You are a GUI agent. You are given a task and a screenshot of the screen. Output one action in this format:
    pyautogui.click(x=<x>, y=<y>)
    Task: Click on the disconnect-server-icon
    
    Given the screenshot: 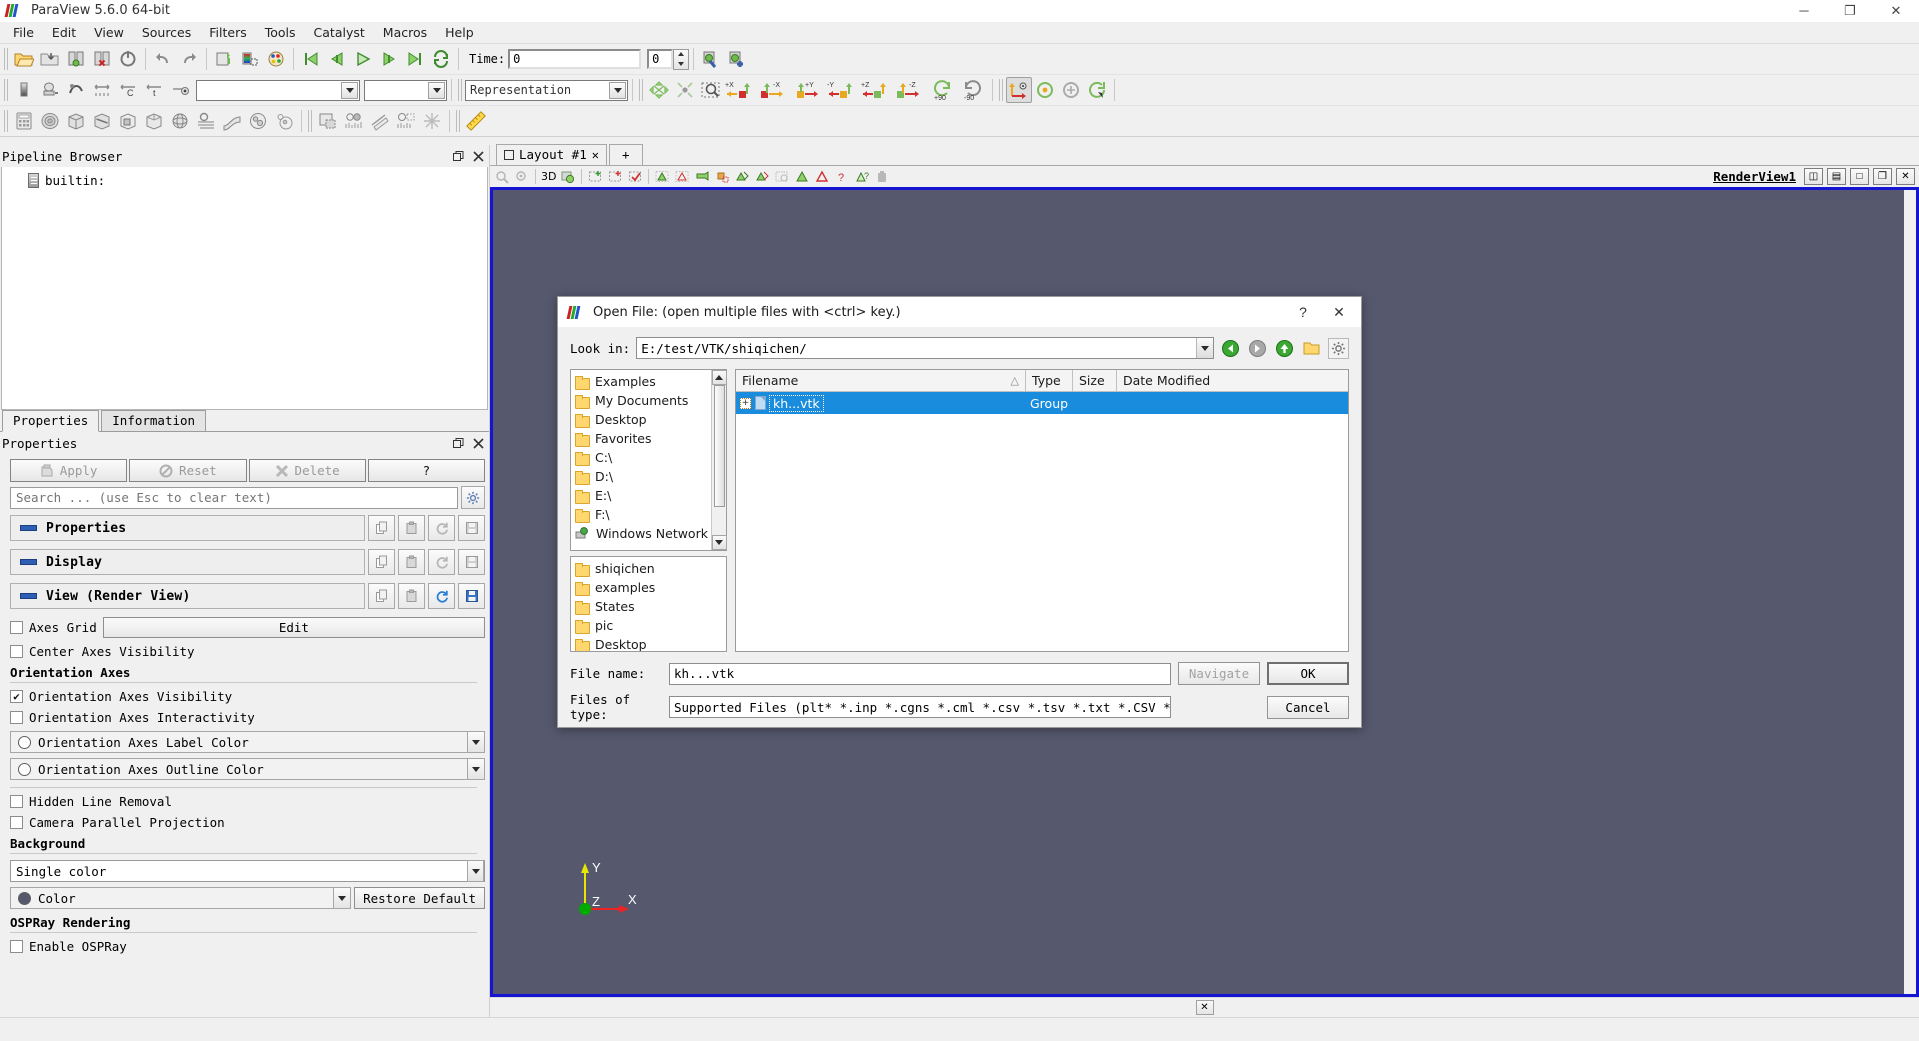 What is the action you would take?
    pyautogui.click(x=102, y=59)
    